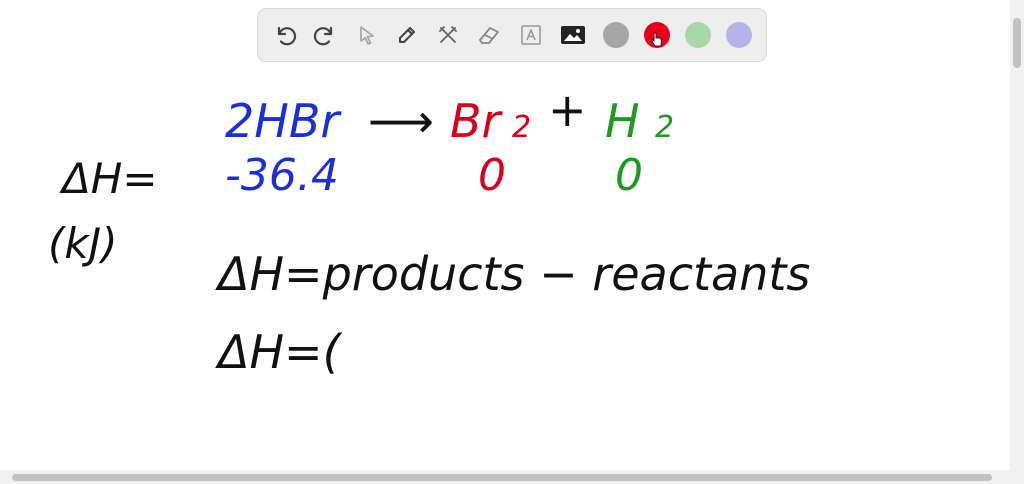  Describe the element at coordinates (82, 243) in the screenshot. I see `units-label: (kJ)` at that location.